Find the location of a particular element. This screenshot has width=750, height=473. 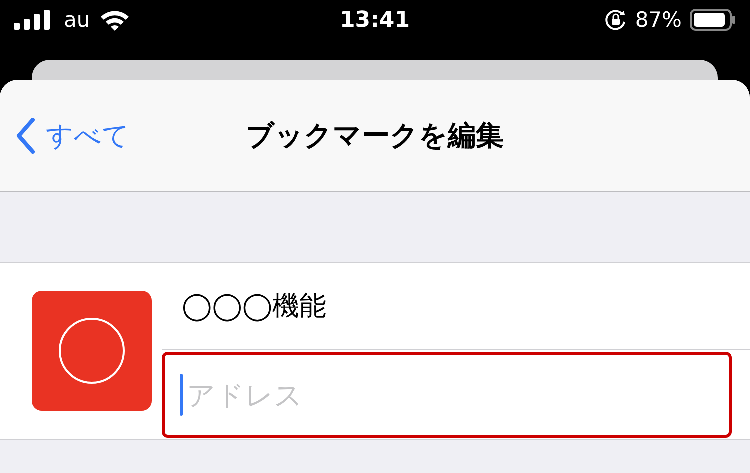

status-time: 13:41 is located at coordinates (375, 20).